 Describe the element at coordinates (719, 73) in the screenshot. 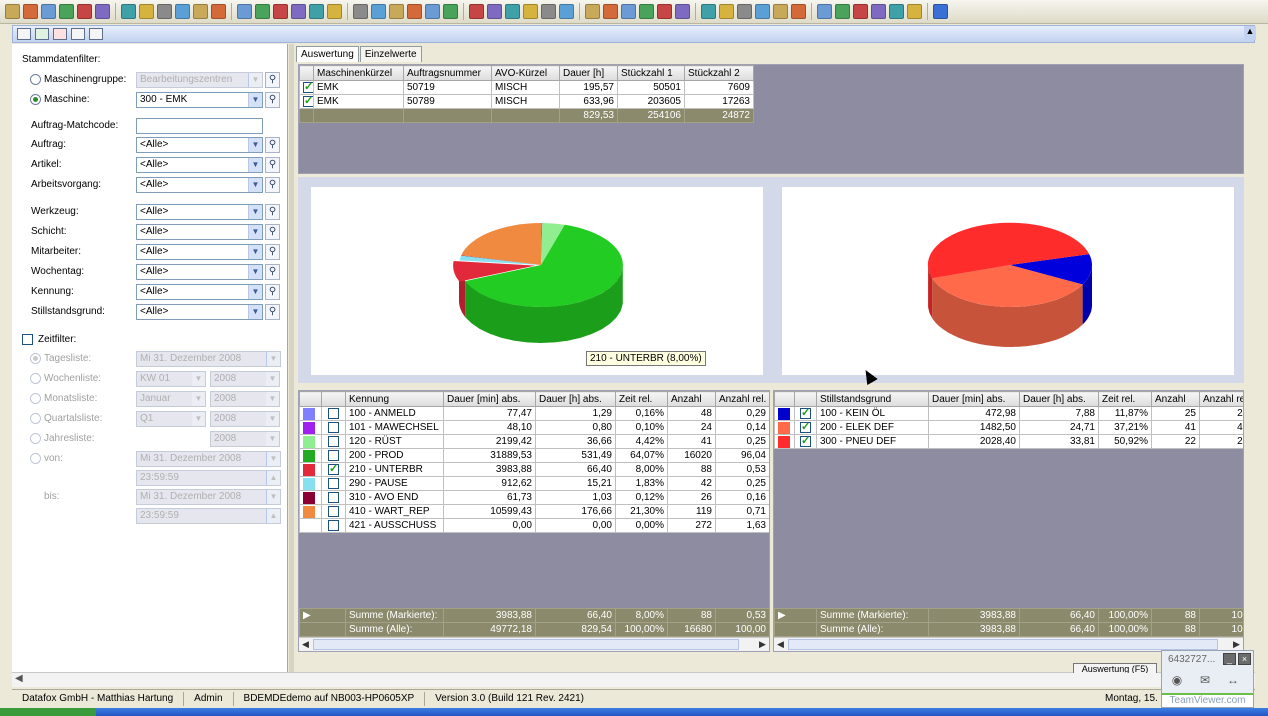

I see `column-header: Stückzahl 2` at that location.